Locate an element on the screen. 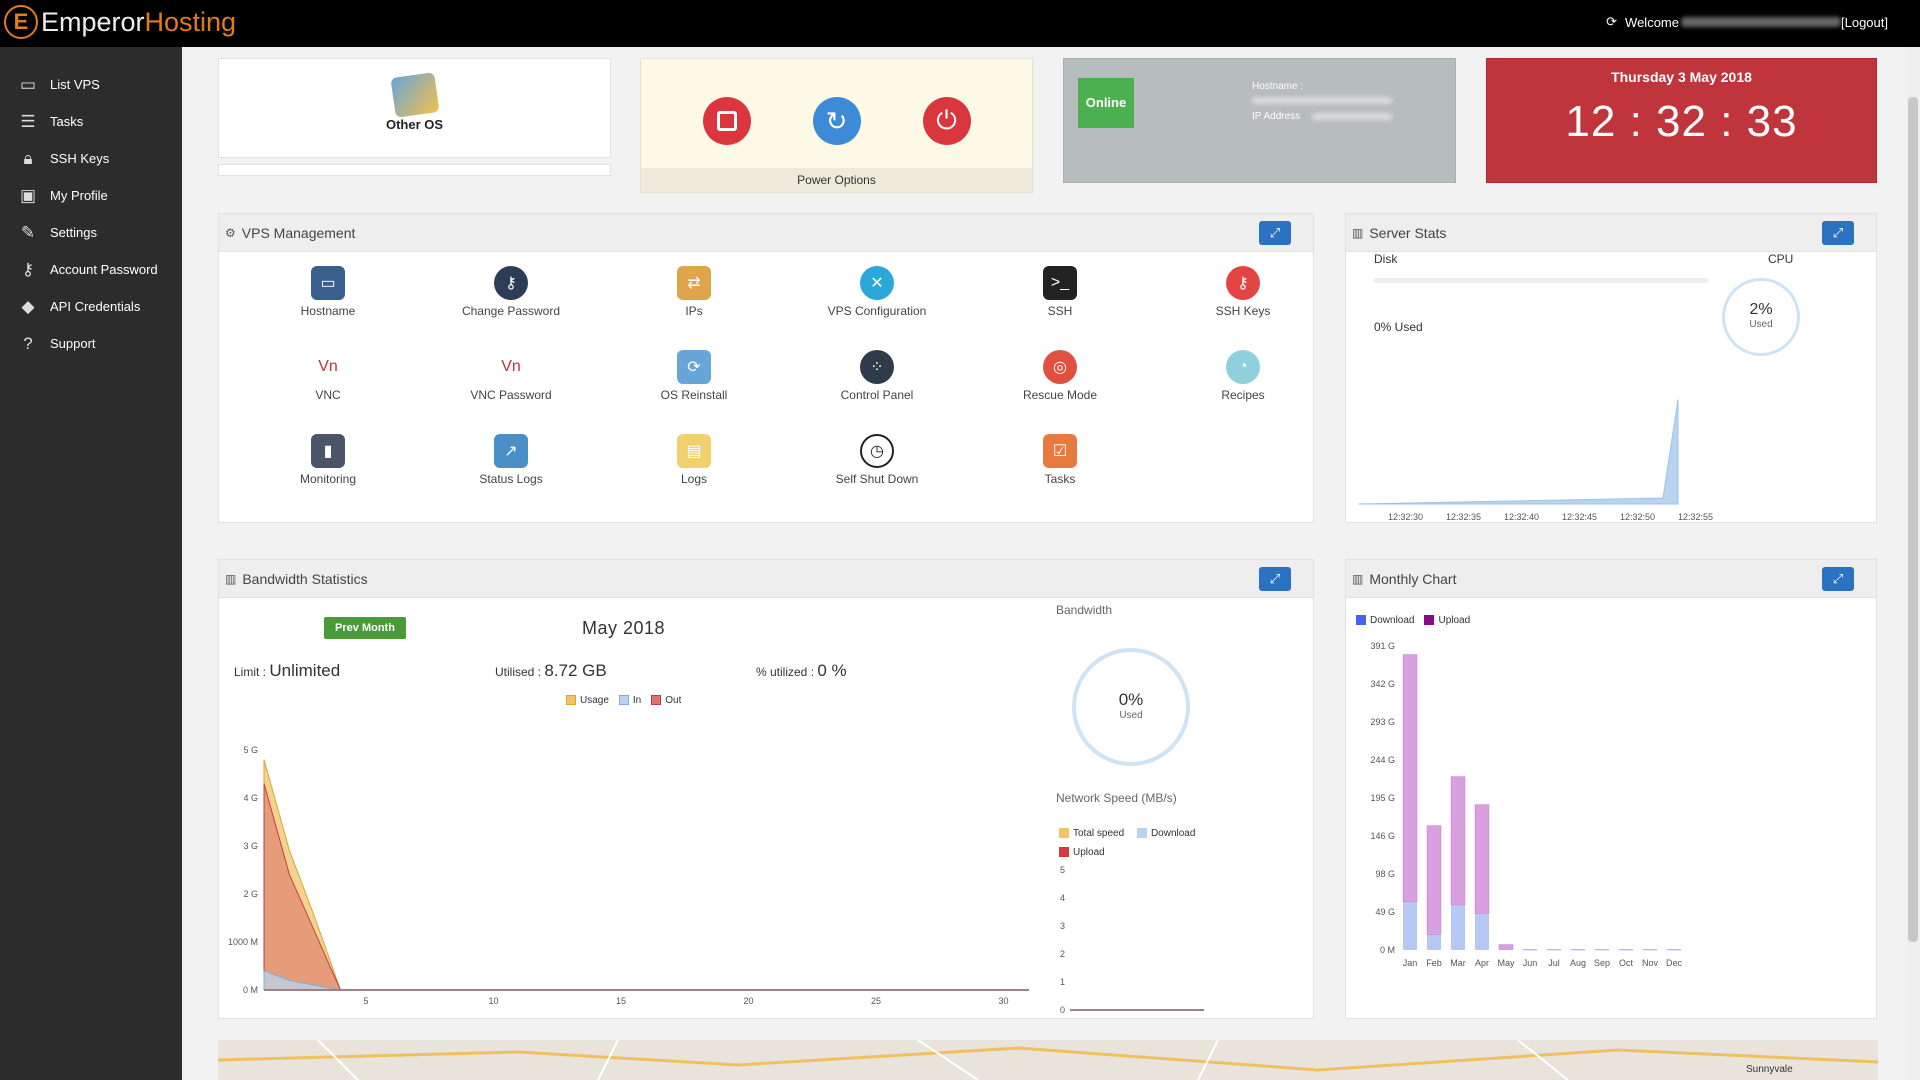 The width and height of the screenshot is (1920, 1080). brand-name-second: Hosting is located at coordinates (190, 21).